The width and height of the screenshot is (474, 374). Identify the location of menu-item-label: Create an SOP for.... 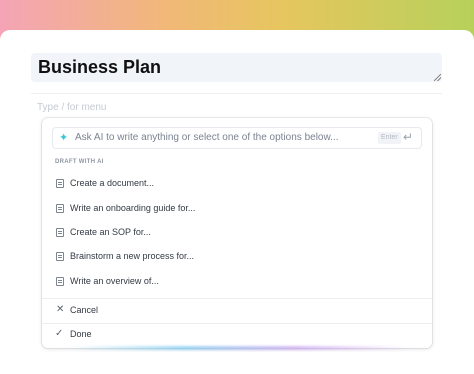
(110, 232).